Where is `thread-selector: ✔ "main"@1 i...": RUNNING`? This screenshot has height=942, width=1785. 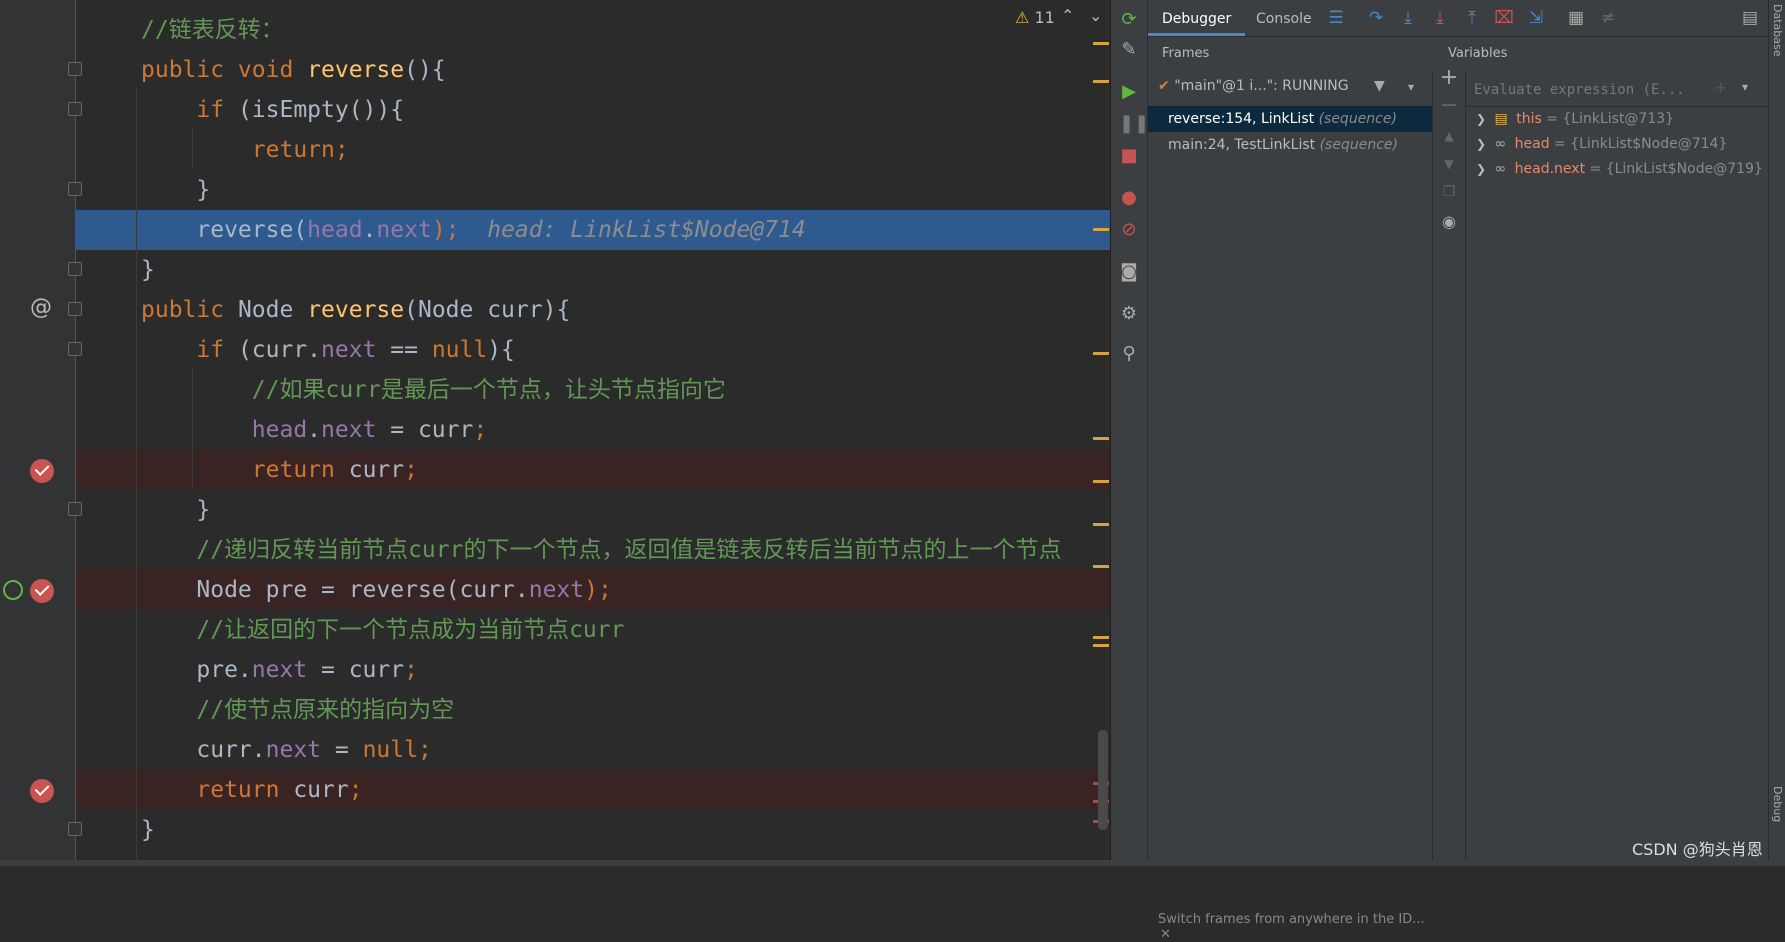 thread-selector: ✔ "main"@1 i...": RUNNING is located at coordinates (1253, 86).